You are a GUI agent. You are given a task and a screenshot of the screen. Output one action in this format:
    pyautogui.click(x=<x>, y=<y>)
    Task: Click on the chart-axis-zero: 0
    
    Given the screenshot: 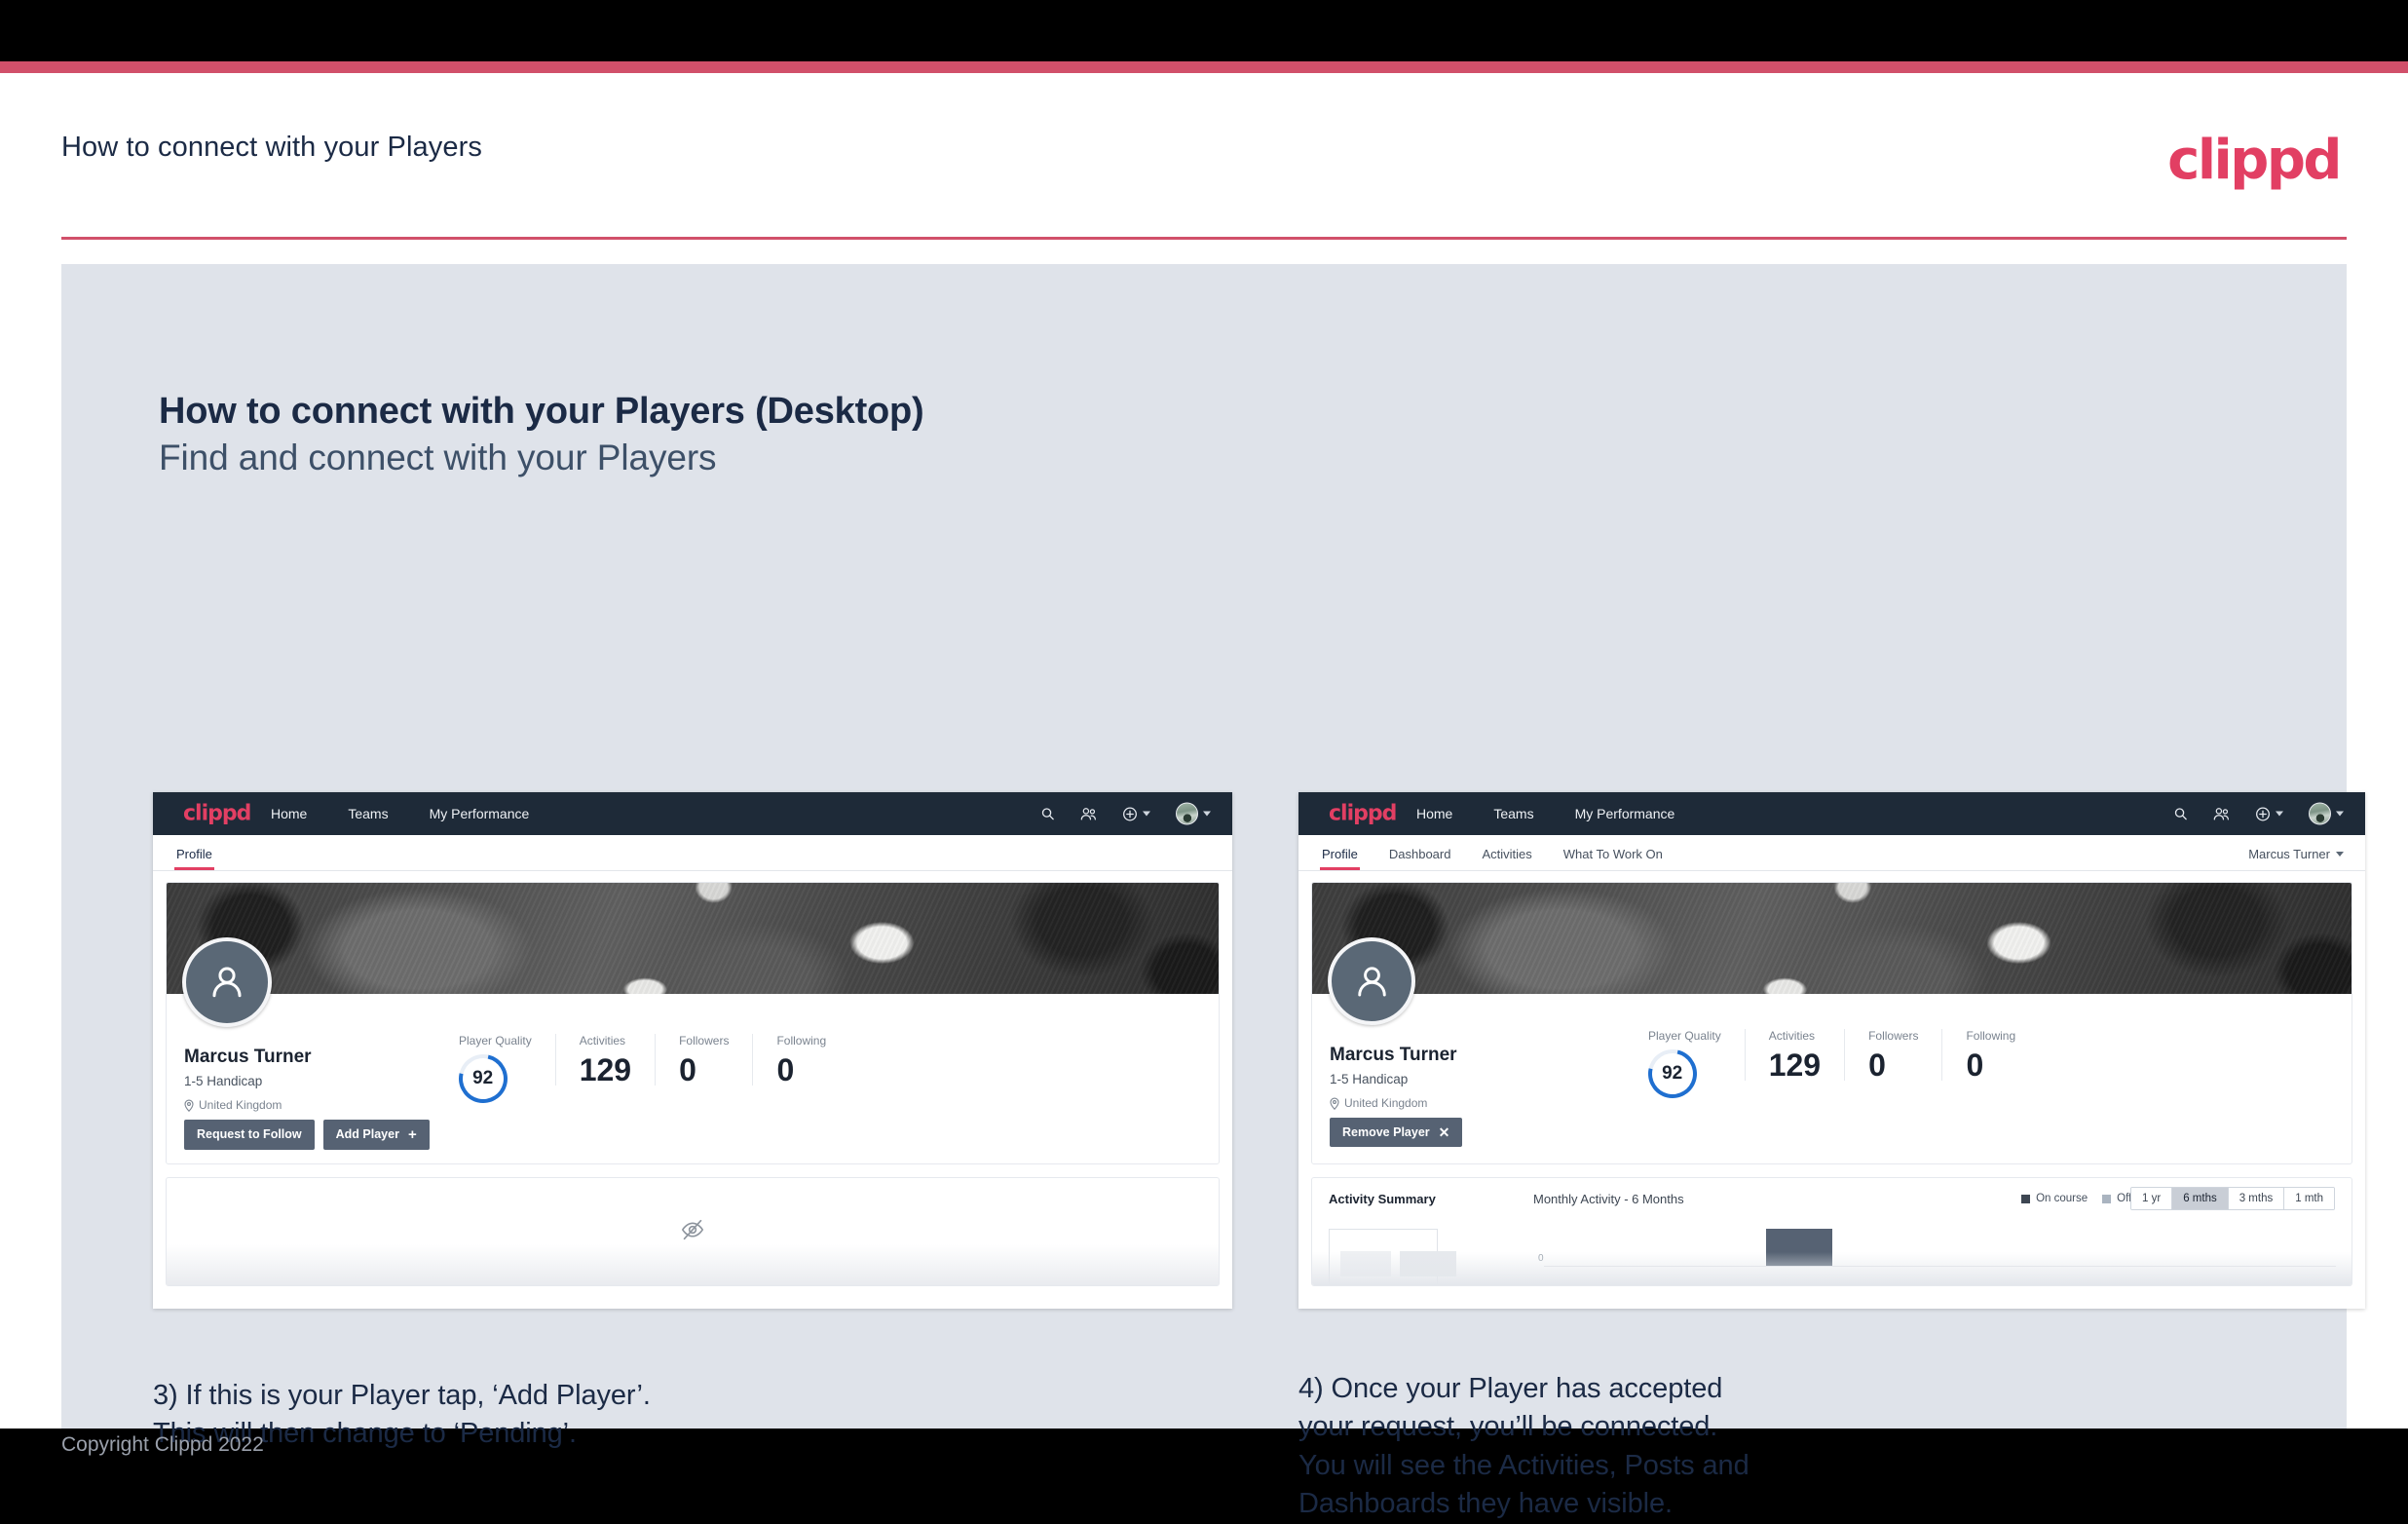 What is the action you would take?
    pyautogui.click(x=1541, y=1258)
    